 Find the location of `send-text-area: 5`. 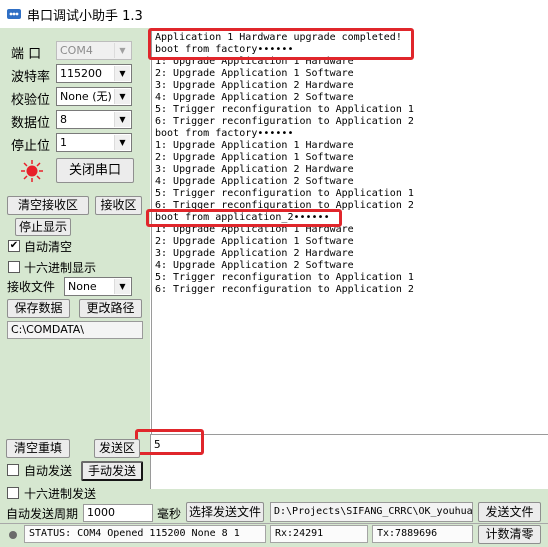

send-text-area: 5 is located at coordinates (349, 461).